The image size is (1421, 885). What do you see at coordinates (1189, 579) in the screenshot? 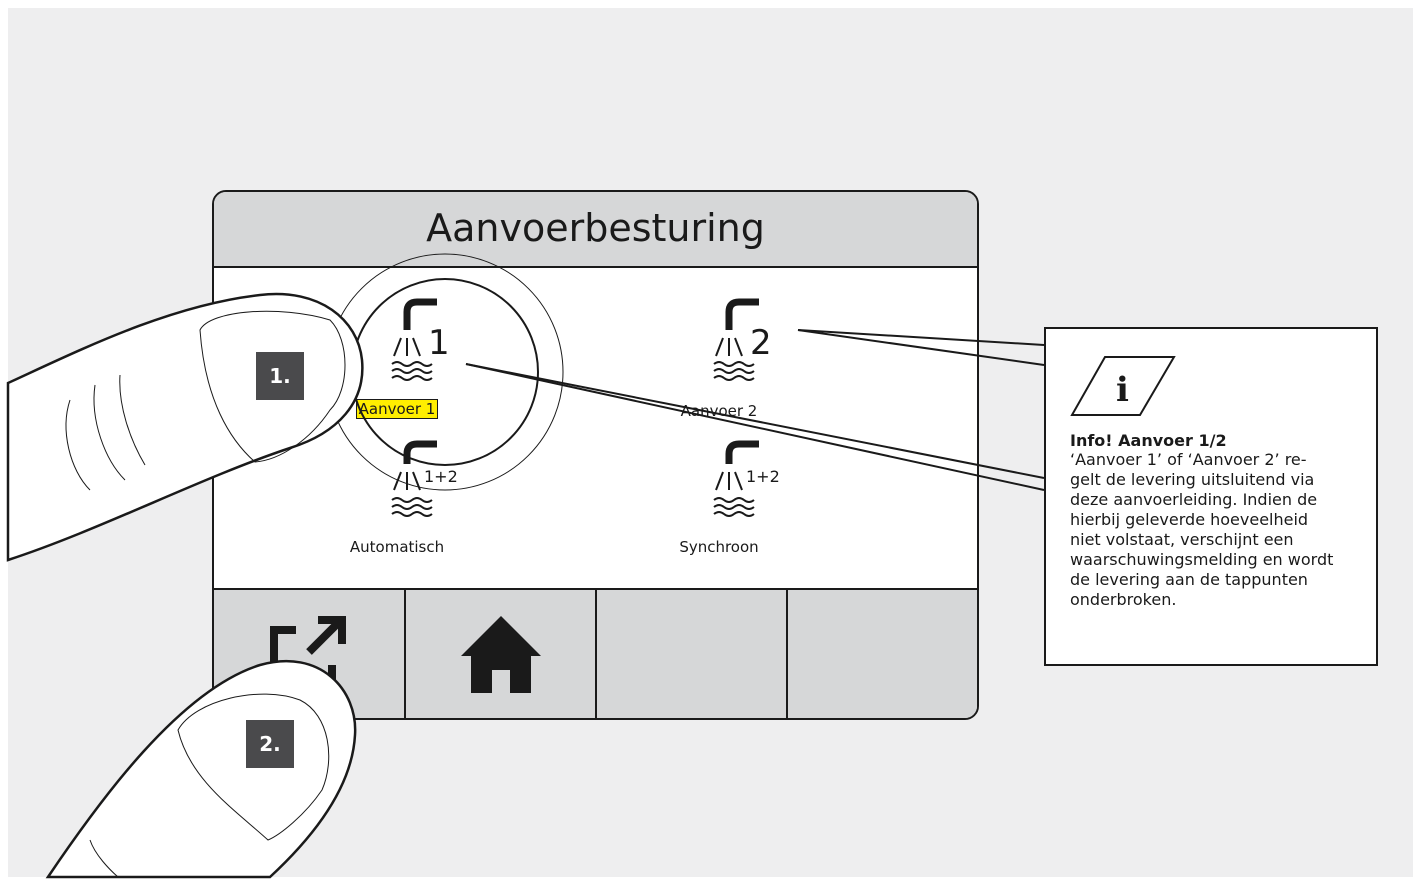
I see `info-line: de levering aan de tappunten` at bounding box center [1189, 579].